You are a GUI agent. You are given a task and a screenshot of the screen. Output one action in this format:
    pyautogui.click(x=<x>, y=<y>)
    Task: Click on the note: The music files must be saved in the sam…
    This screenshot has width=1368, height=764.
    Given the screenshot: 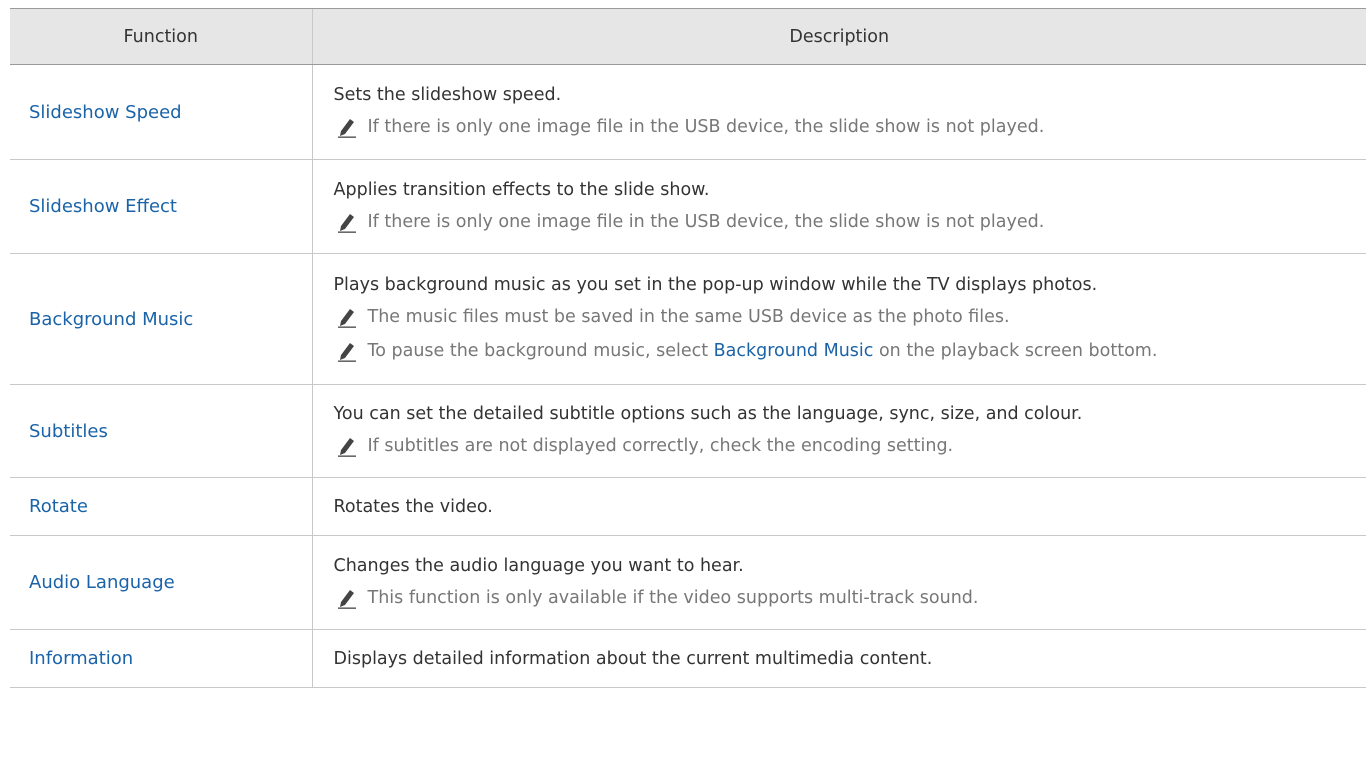 What is the action you would take?
    pyautogui.click(x=850, y=317)
    